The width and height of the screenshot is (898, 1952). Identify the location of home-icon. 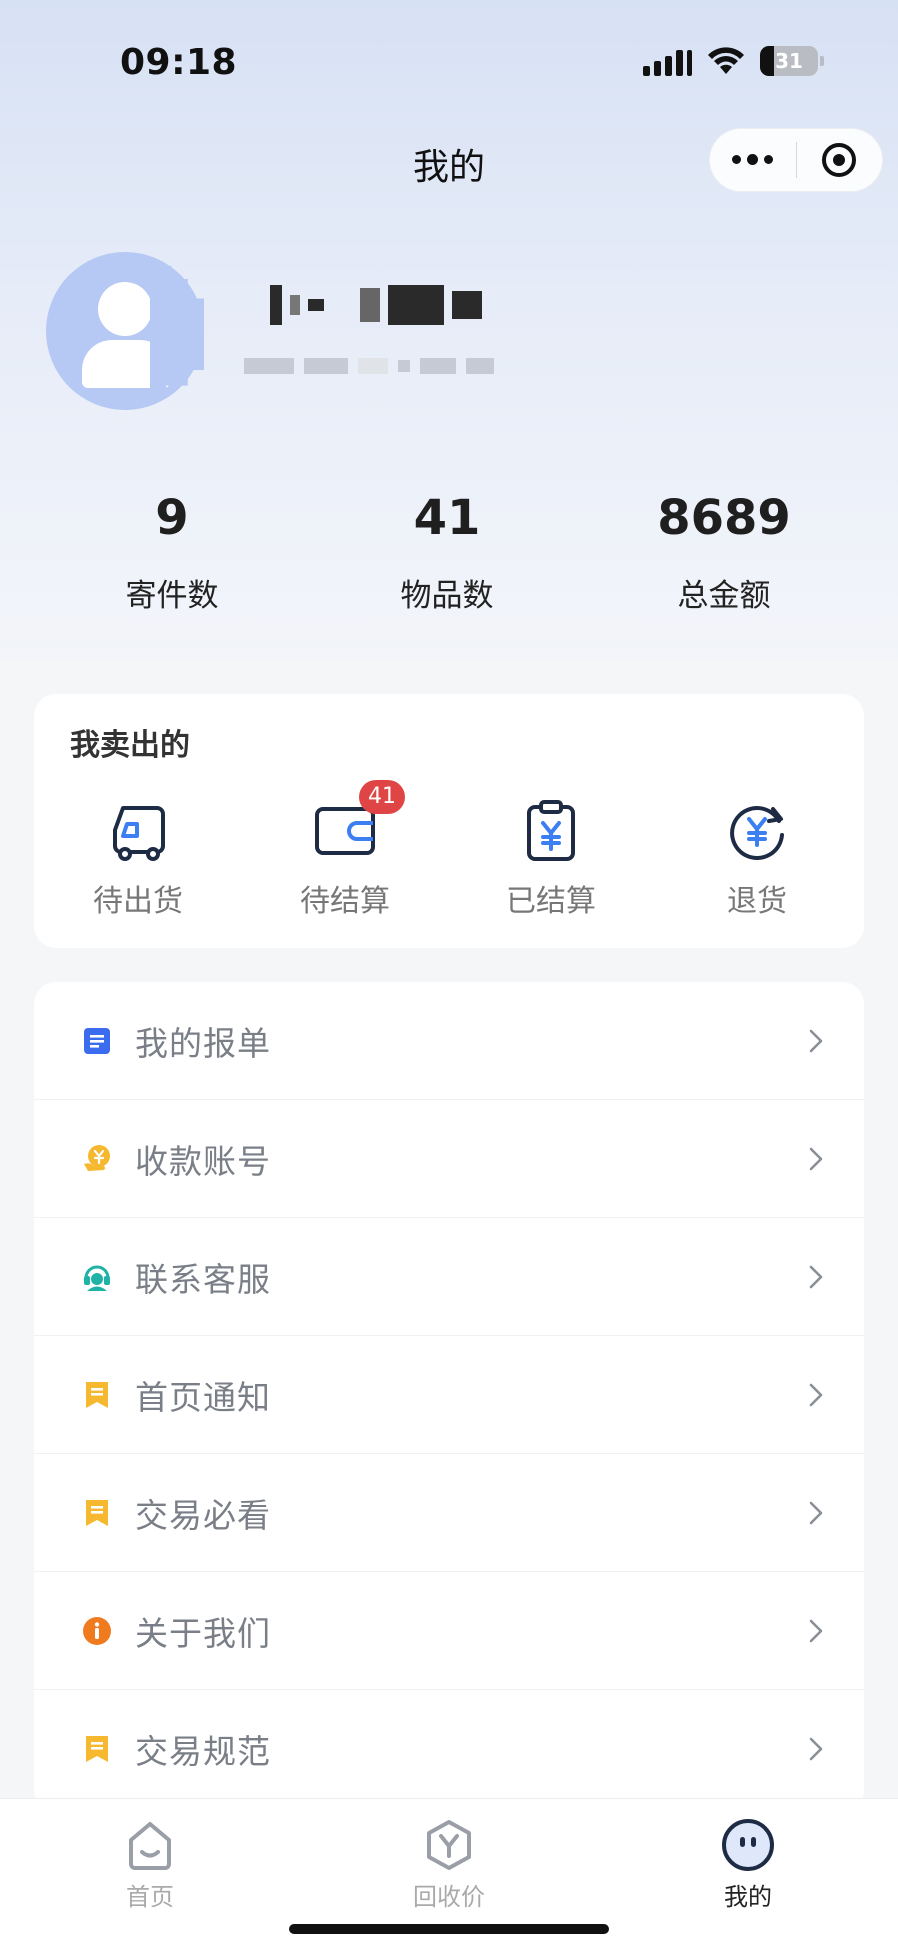
(150, 1846).